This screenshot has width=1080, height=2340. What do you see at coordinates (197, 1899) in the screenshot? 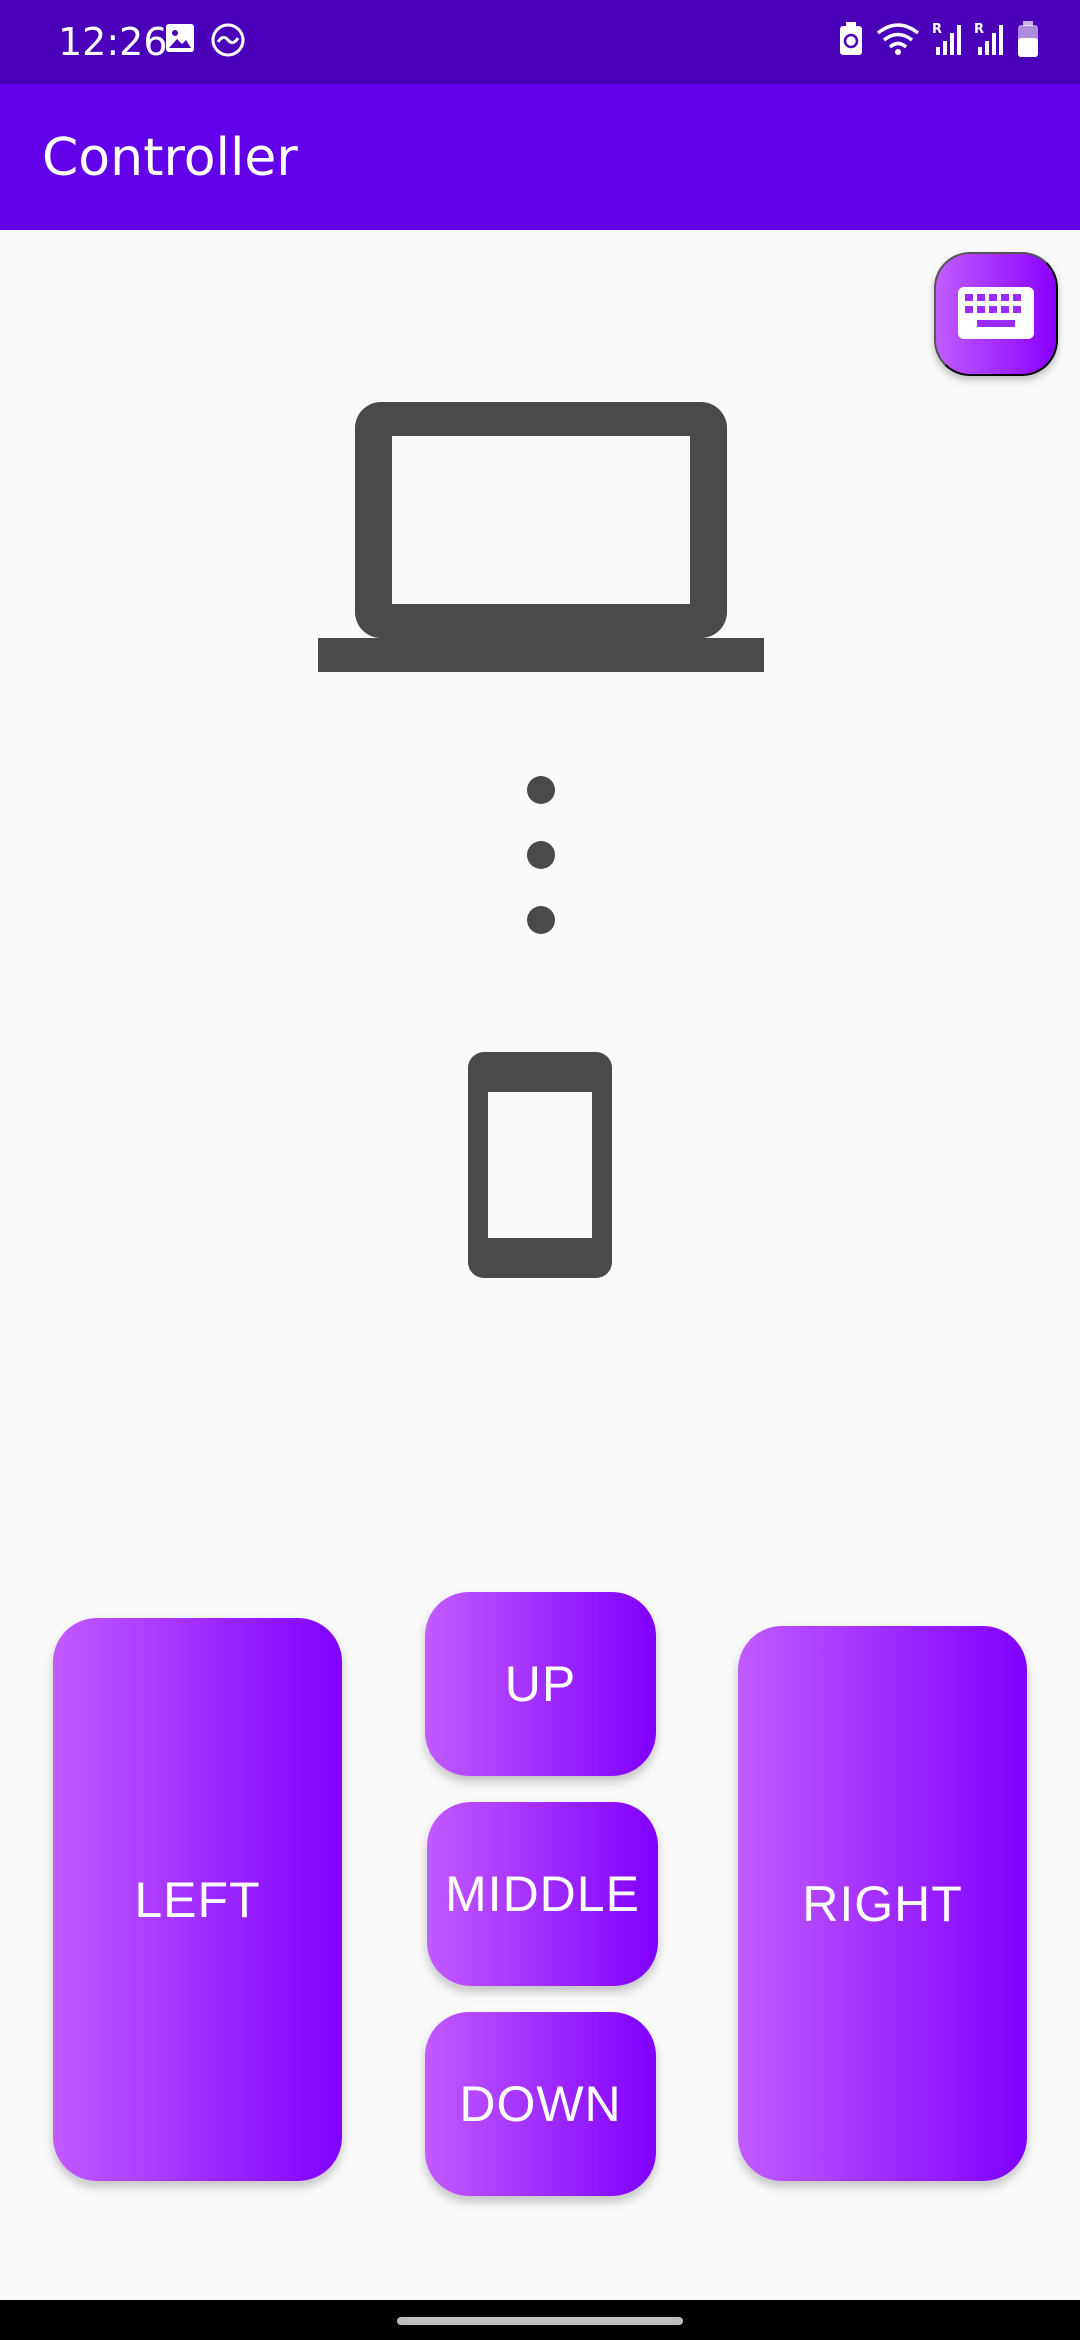
I see `left-button: LEFT` at bounding box center [197, 1899].